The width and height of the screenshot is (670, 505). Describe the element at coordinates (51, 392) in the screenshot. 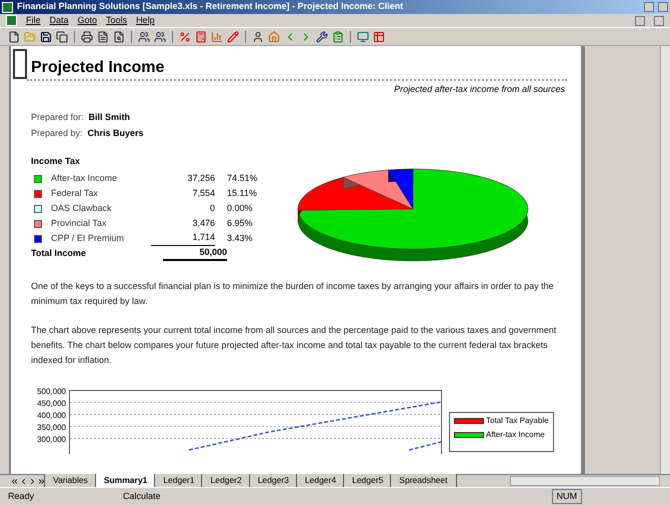

I see `axis-label: 500,000` at that location.